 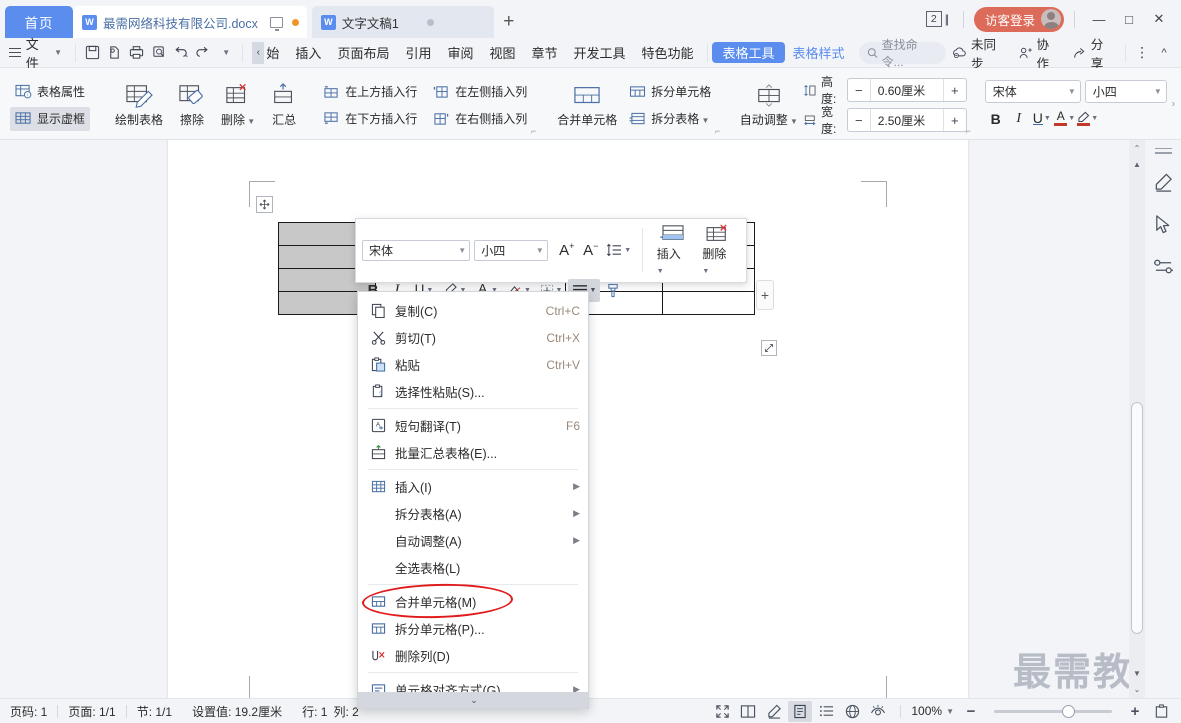 I want to click on more-options-button: ⋮, so click(x=1142, y=53).